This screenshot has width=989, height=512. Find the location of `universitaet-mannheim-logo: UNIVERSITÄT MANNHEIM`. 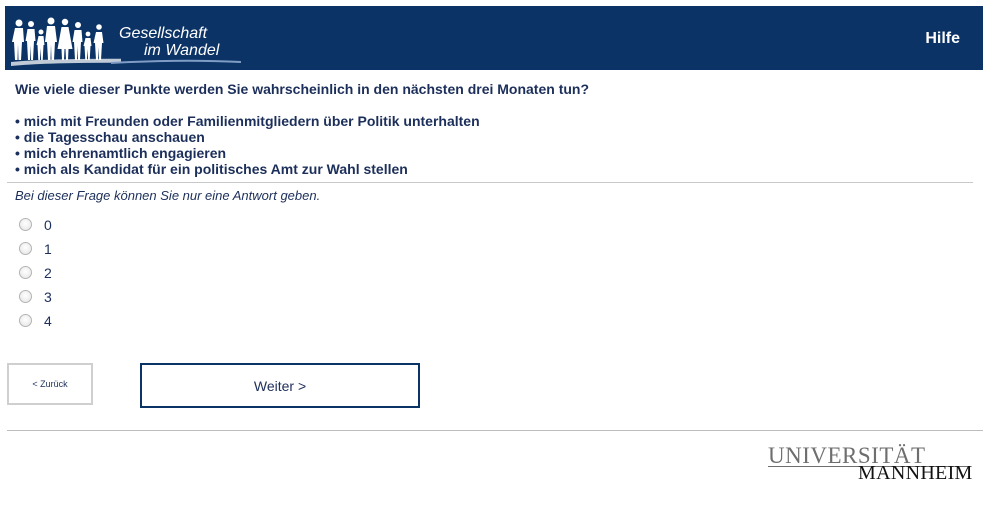

universitaet-mannheim-logo: UNIVERSITÄT MANNHEIM is located at coordinates (870, 464).